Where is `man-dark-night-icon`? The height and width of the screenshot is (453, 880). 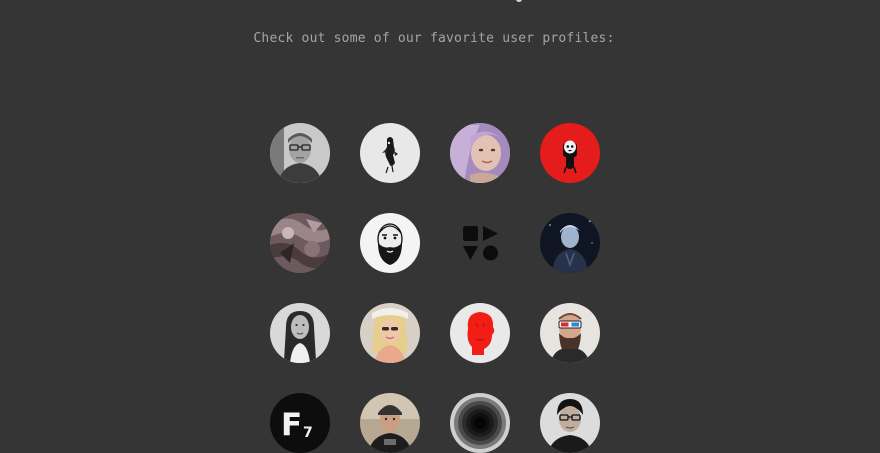
man-dark-night-icon is located at coordinates (570, 243).